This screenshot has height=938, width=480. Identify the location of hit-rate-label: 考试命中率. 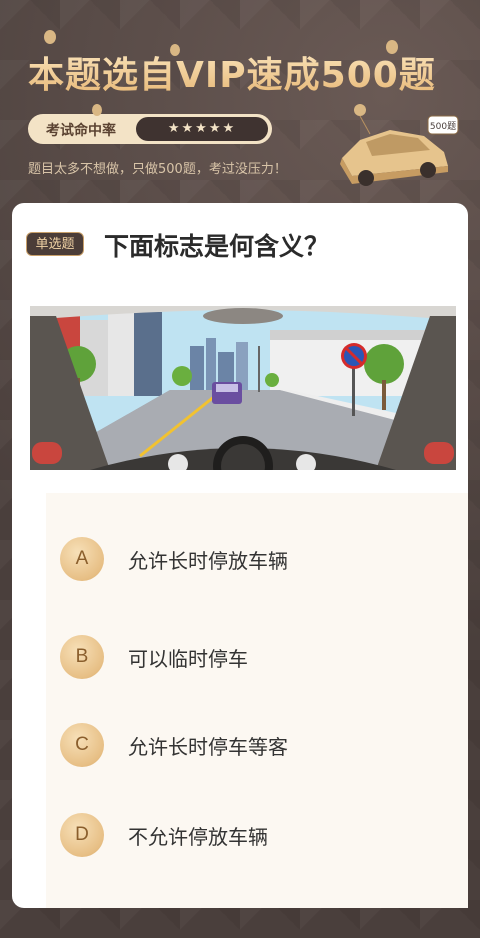
(81, 131).